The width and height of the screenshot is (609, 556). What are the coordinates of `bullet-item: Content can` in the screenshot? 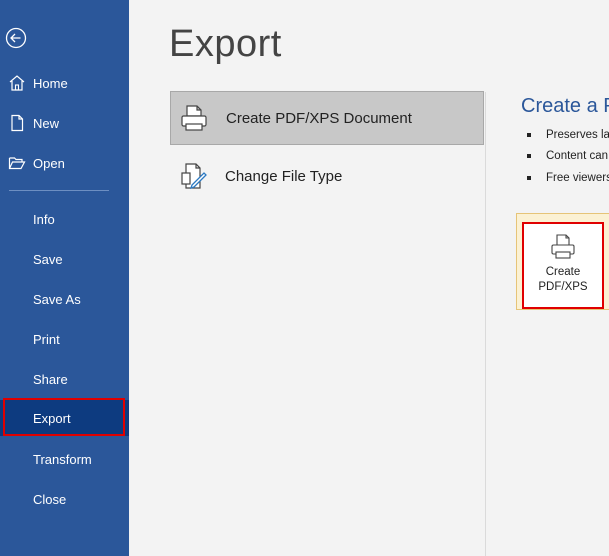 It's located at (568, 157).